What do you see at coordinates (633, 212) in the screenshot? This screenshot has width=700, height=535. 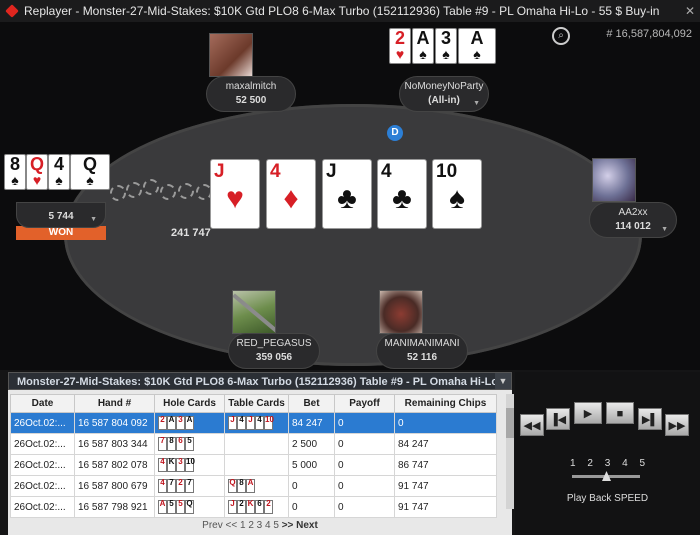 I see `player-name: AA2xx` at bounding box center [633, 212].